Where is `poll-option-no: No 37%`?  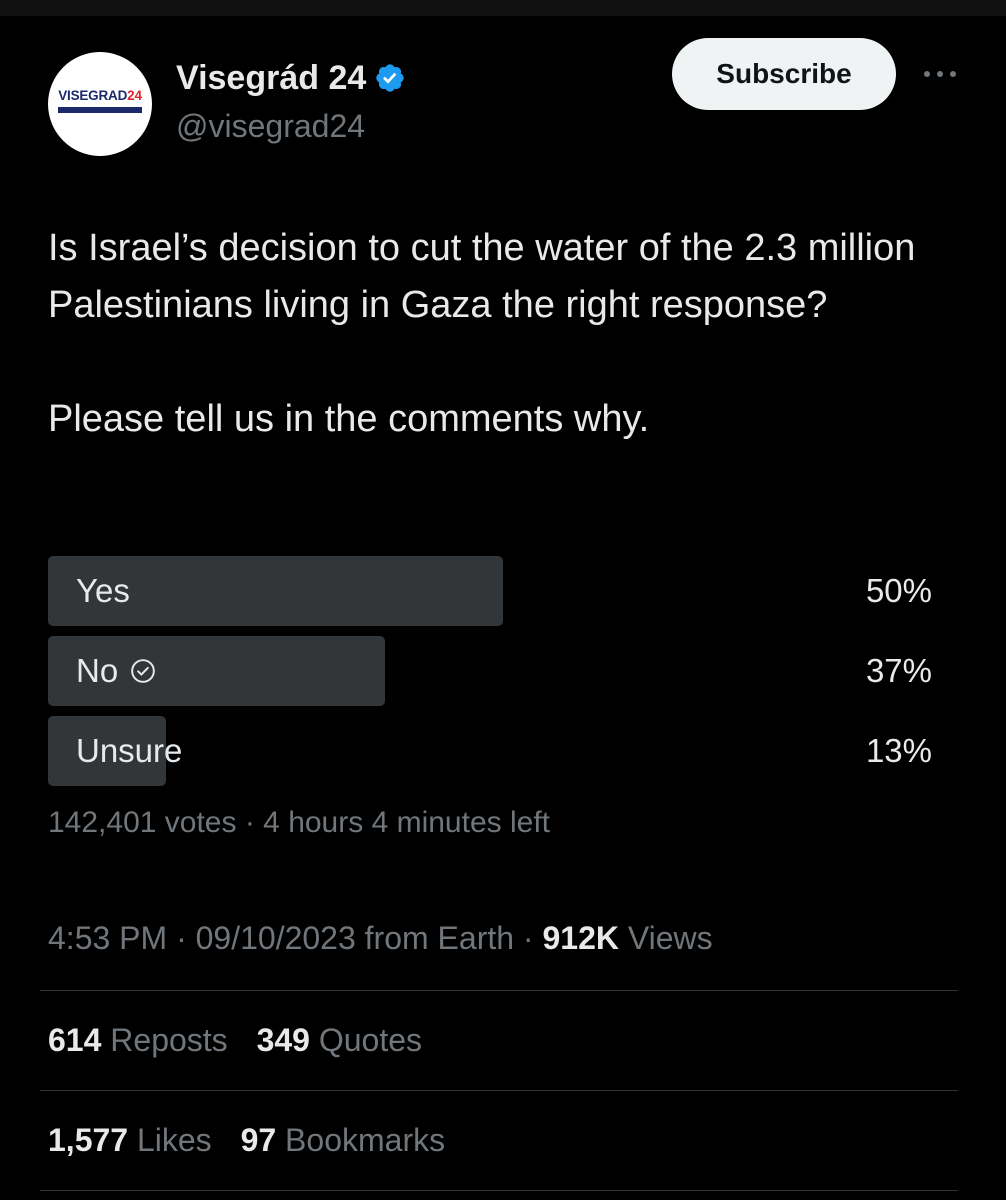 poll-option-no: No 37% is located at coordinates (490, 671).